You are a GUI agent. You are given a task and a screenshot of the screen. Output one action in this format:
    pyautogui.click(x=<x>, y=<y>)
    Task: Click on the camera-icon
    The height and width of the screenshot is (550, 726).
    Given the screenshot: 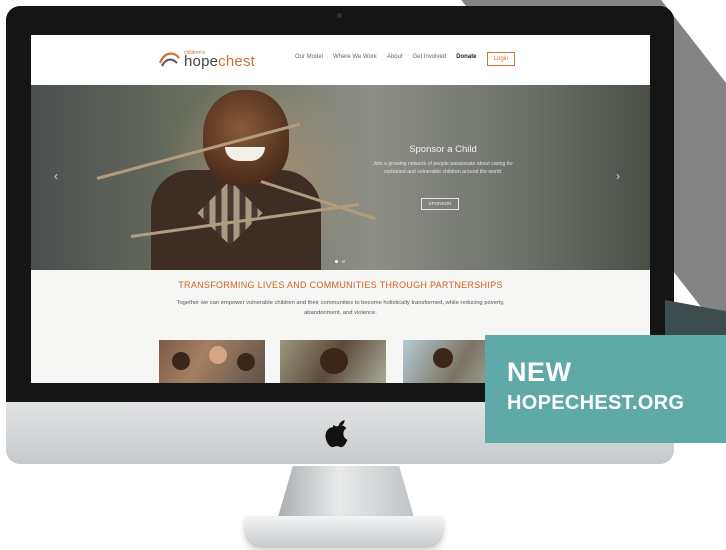 What is the action you would take?
    pyautogui.click(x=339, y=15)
    